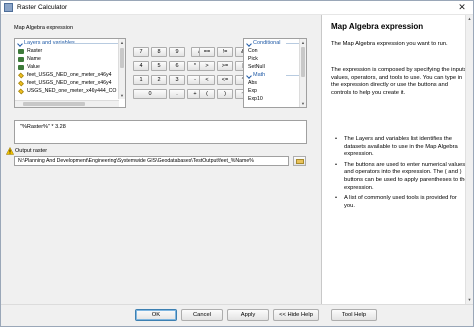 Image resolution: width=474 pixels, height=327 pixels. I want to click on key-9: 9, so click(177, 52).